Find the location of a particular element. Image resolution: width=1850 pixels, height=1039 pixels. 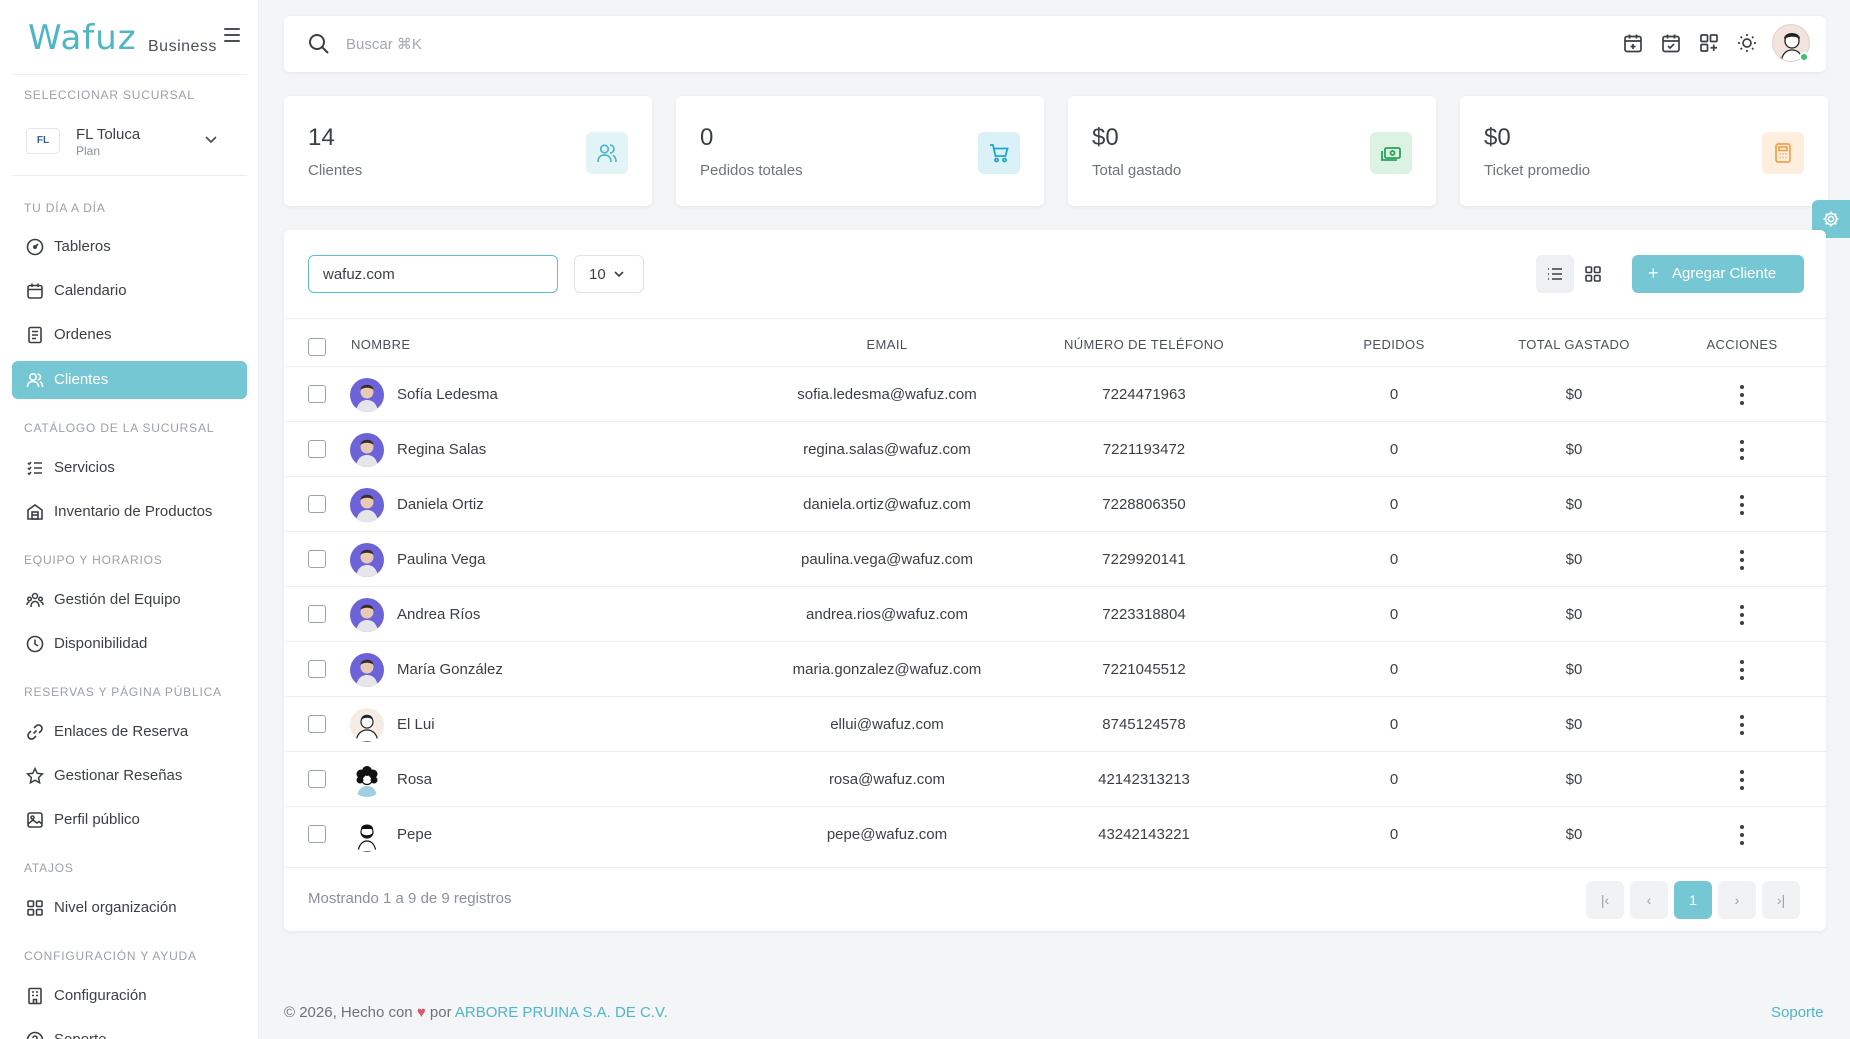

sidebar-item-soporte: Soporte is located at coordinates (129, 1030).